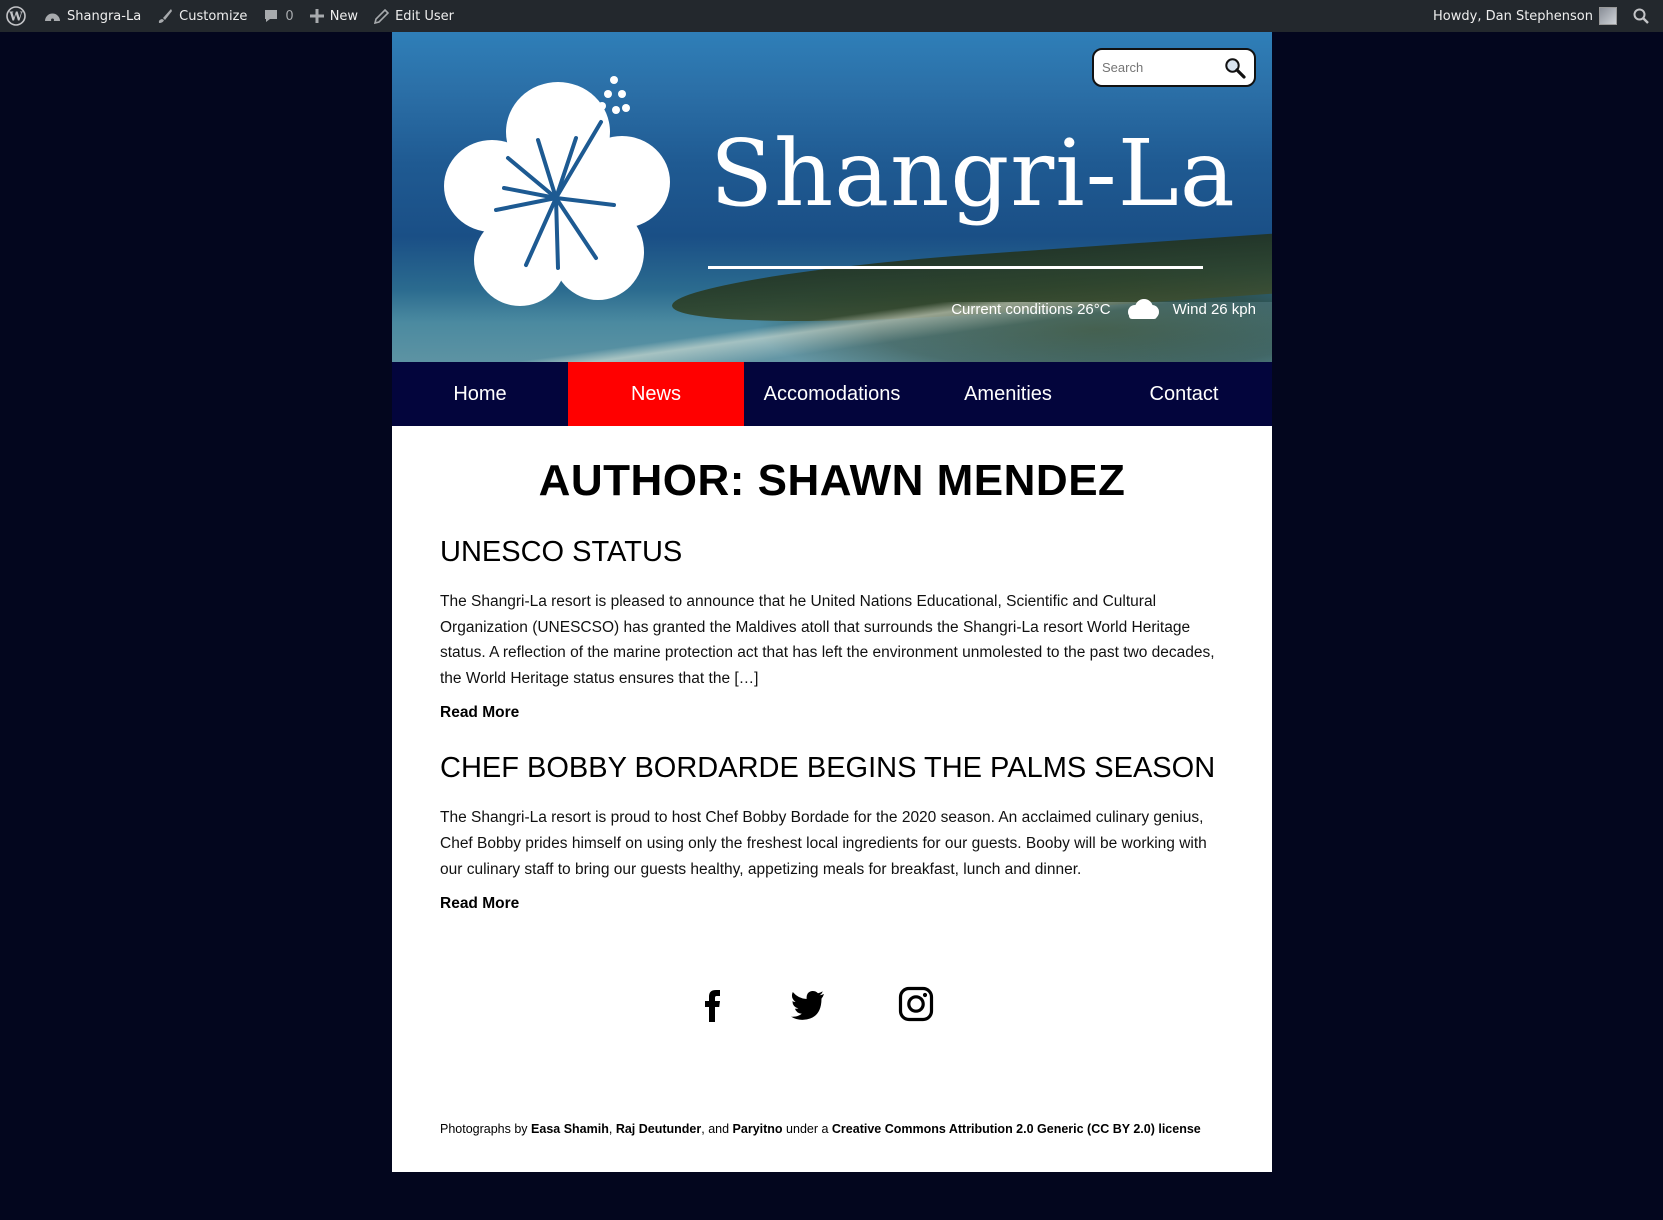  I want to click on site-name-label: Shangra-La, so click(104, 16).